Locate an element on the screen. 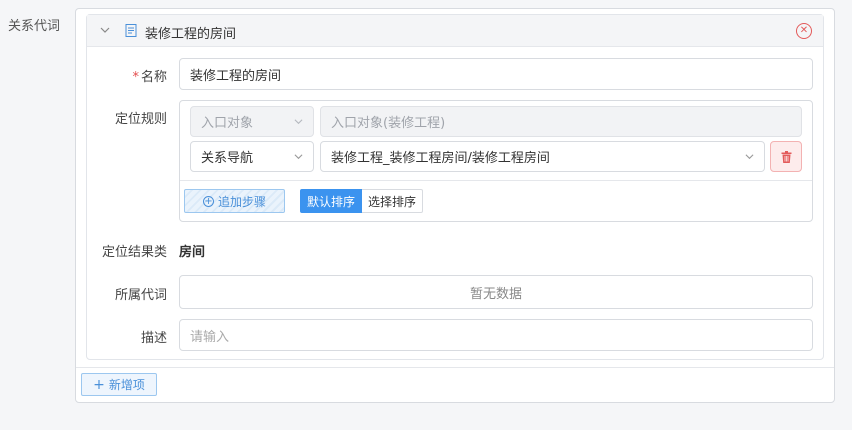 The height and width of the screenshot is (430, 852). result-class-value: 房间 is located at coordinates (192, 252).